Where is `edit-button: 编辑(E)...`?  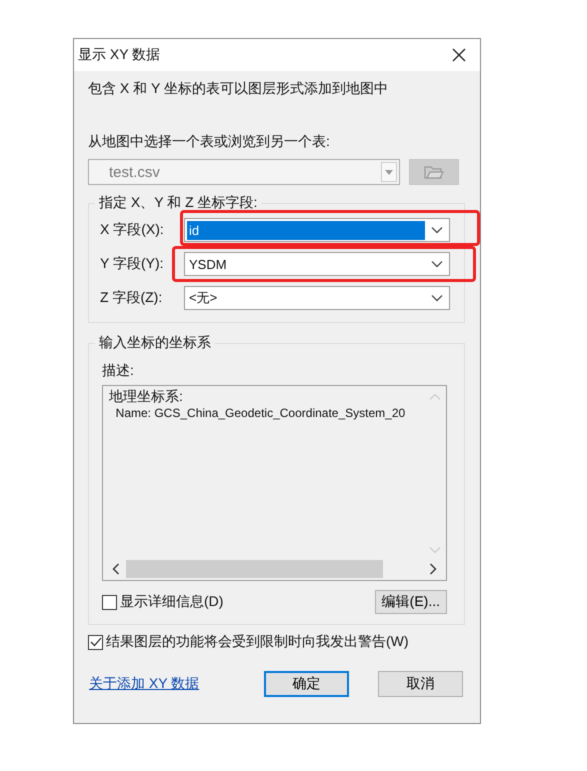 edit-button: 编辑(E)... is located at coordinates (410, 602).